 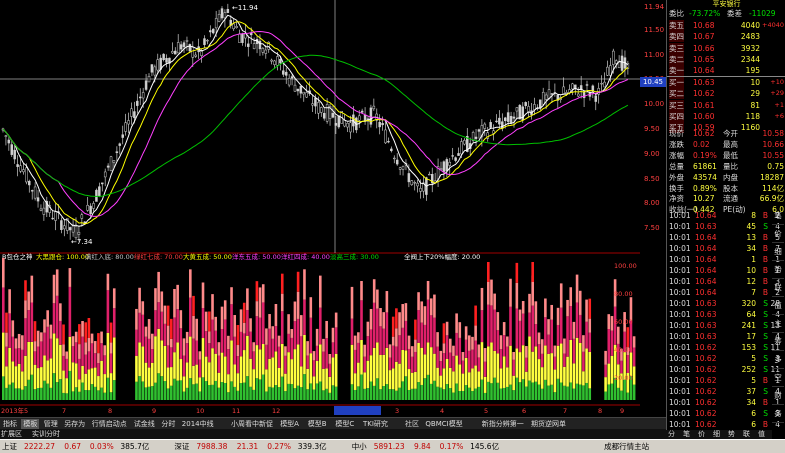 What do you see at coordinates (704, 71) in the screenshot?
I see `ask-price: 10.64` at bounding box center [704, 71].